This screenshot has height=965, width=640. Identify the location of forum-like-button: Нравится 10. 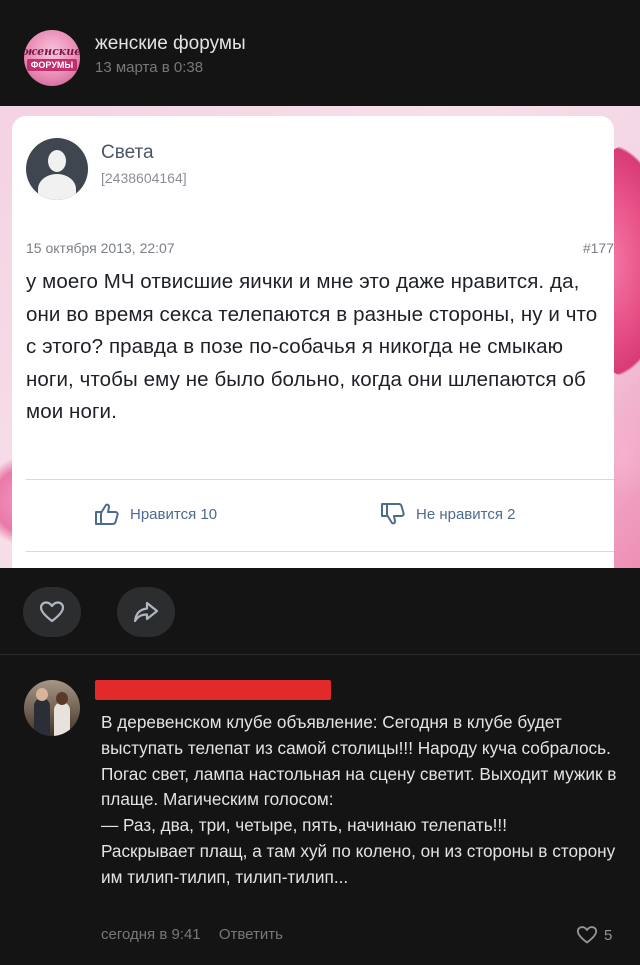
(155, 514).